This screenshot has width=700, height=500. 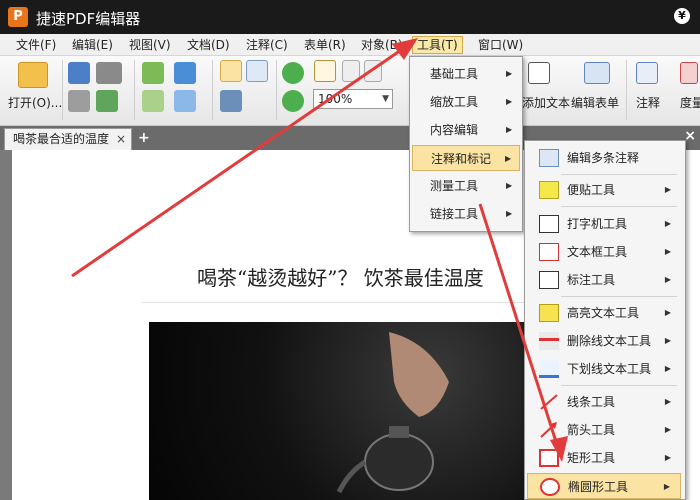 I want to click on email-icon, so click(x=107, y=101).